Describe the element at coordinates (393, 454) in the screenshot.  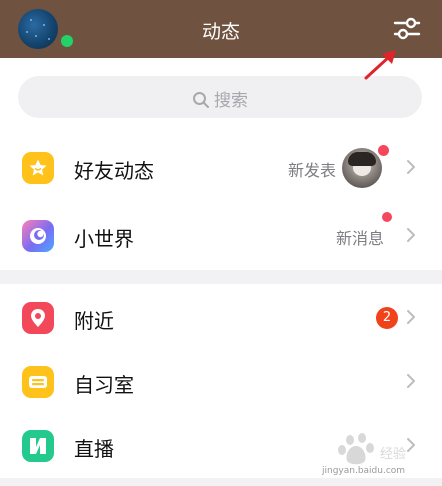
I see `svg-text: 经验` at that location.